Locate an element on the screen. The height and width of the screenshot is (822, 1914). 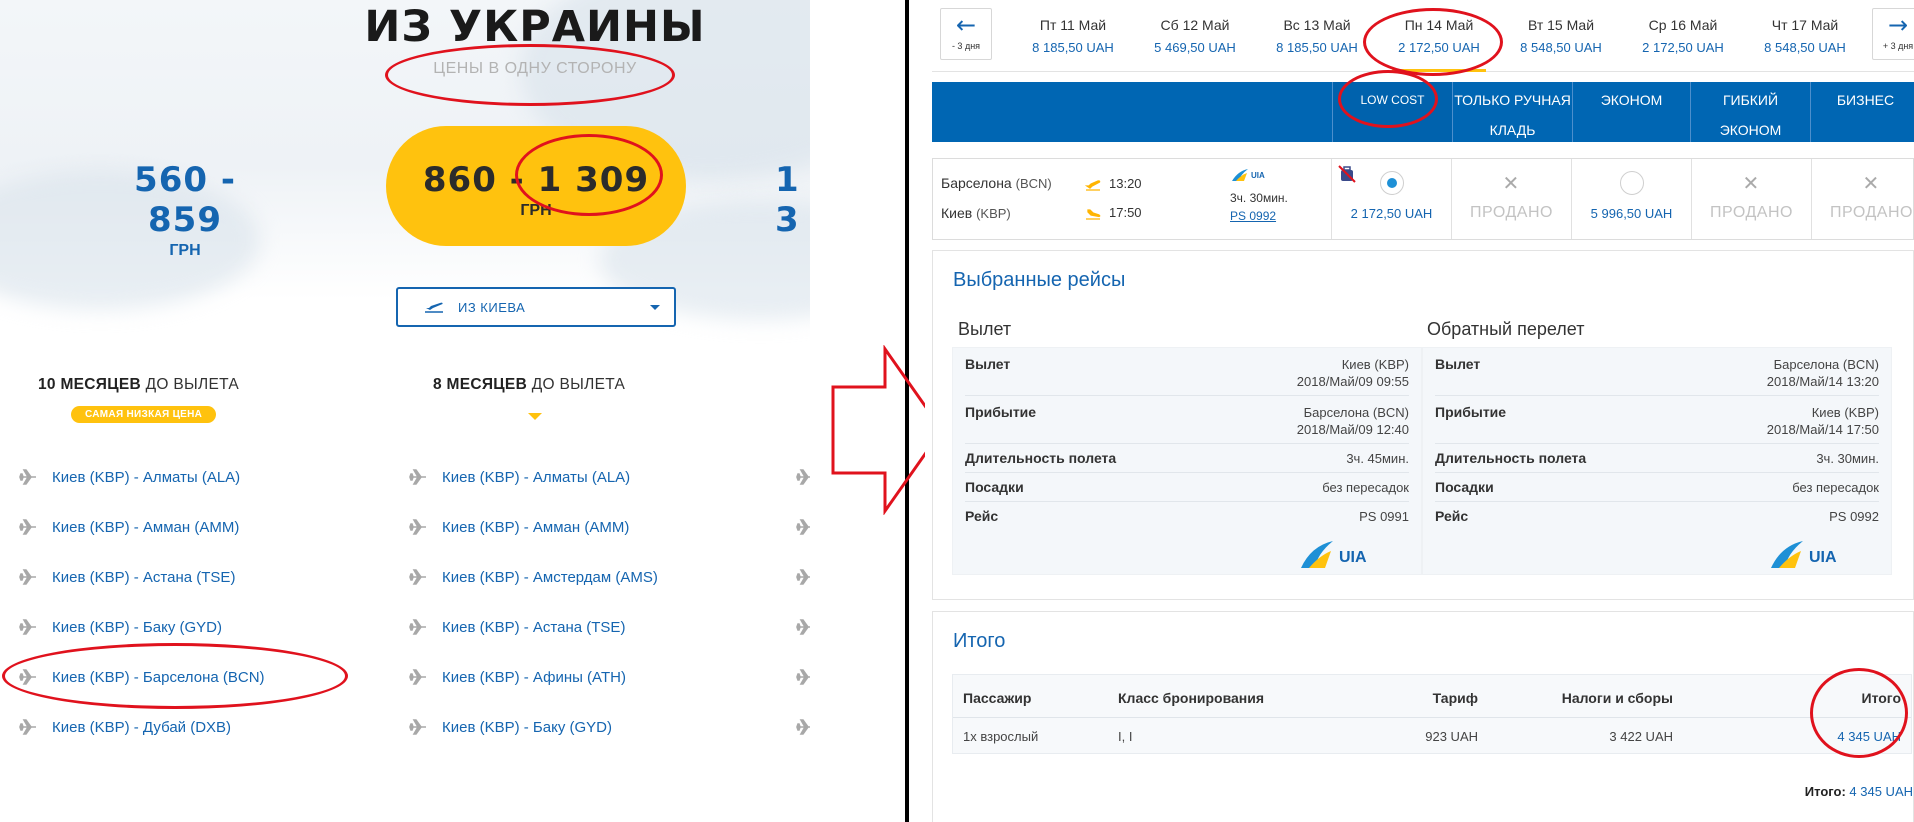
price-range-2-selected: 860 - 1 309 ГРН is located at coordinates (536, 186).